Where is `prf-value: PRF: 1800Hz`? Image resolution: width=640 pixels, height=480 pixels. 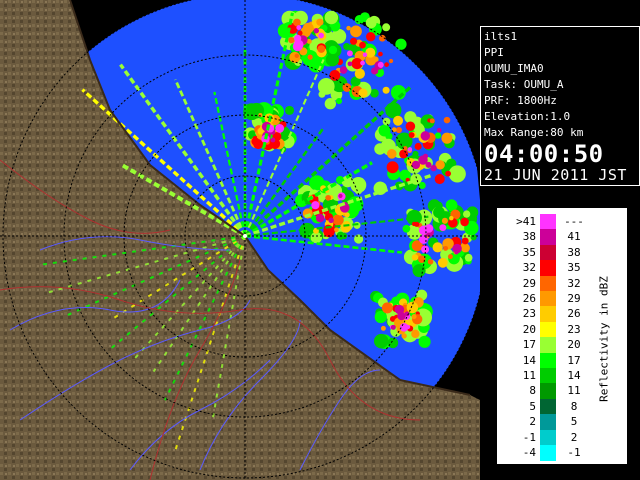
prf-value: PRF: 1800Hz is located at coordinates (520, 100).